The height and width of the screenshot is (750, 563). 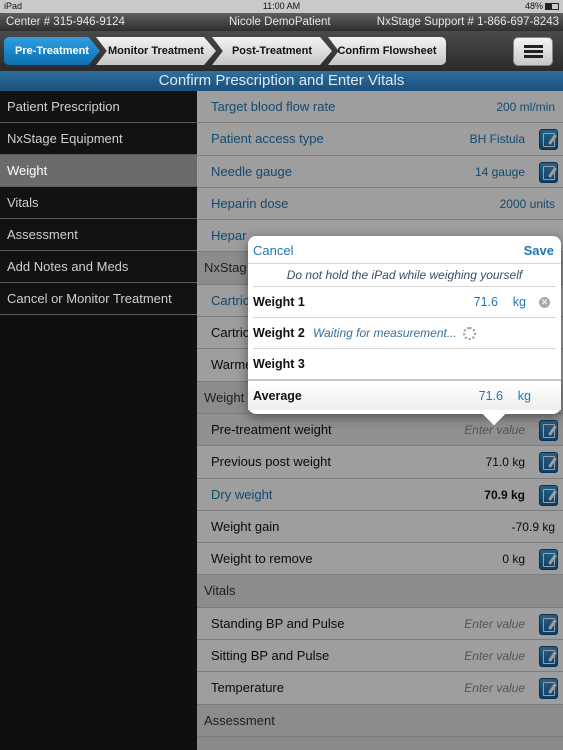 What do you see at coordinates (98, 235) in the screenshot?
I see `sidebar-item-assessment: Assessment` at bounding box center [98, 235].